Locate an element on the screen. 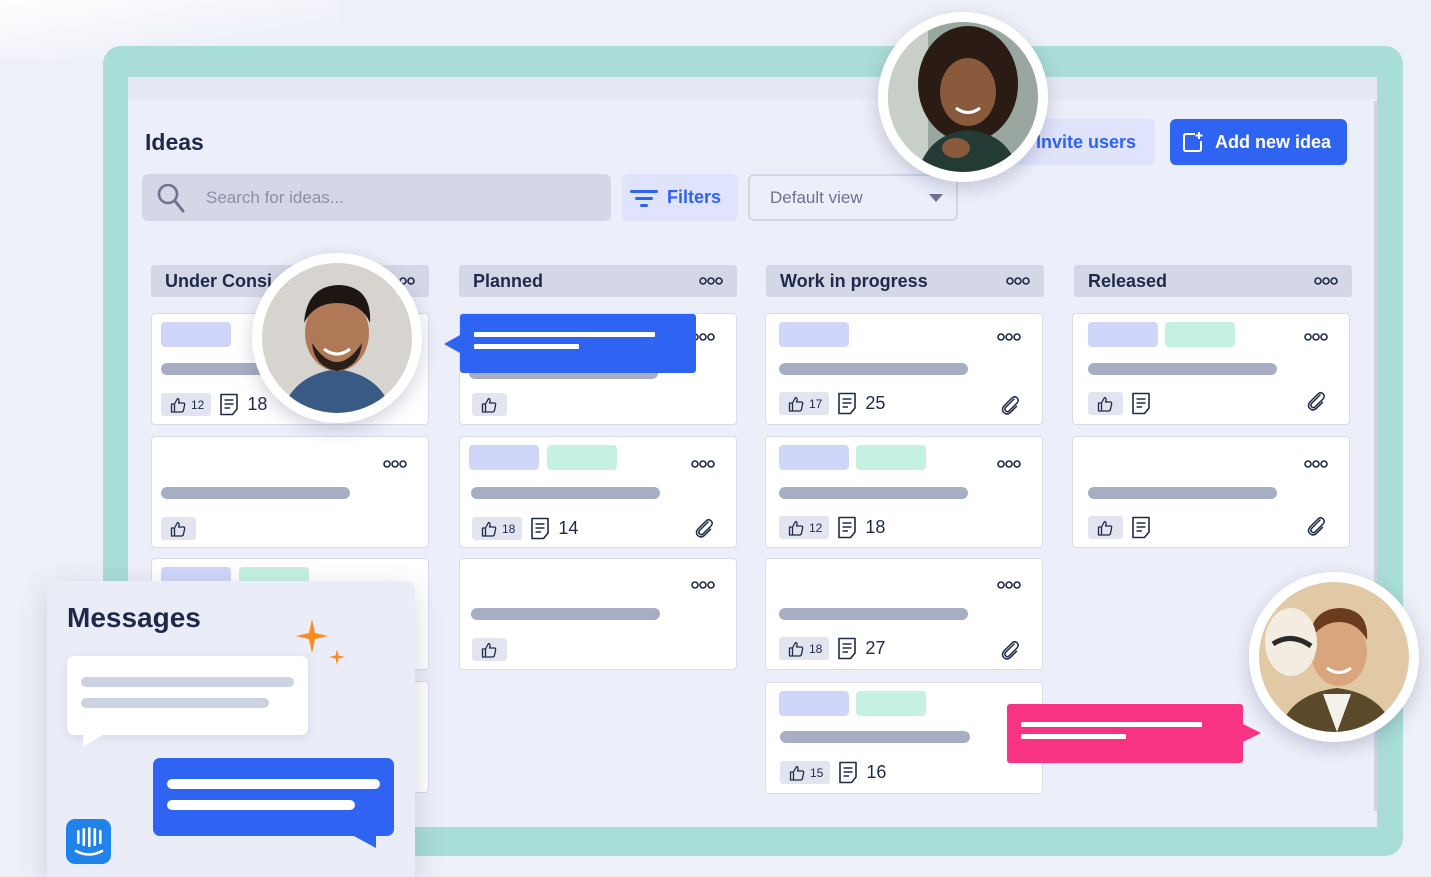 The image size is (1431, 877). card-stats: 17 25 is located at coordinates (832, 403).